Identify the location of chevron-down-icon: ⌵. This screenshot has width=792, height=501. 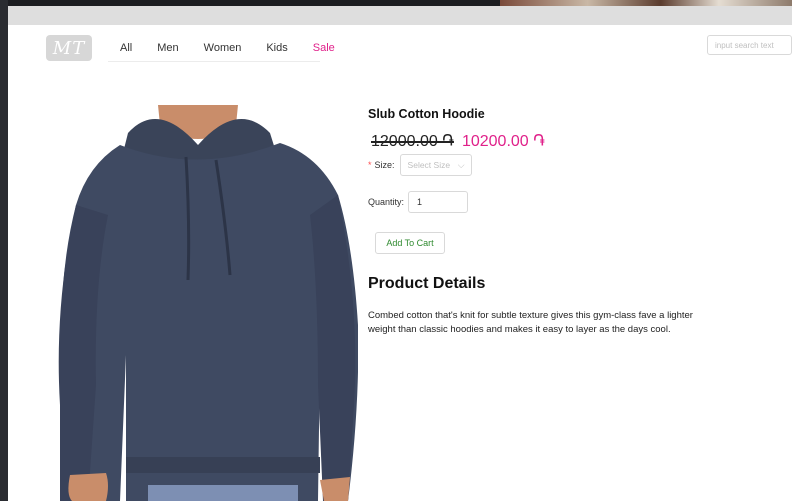
(461, 164).